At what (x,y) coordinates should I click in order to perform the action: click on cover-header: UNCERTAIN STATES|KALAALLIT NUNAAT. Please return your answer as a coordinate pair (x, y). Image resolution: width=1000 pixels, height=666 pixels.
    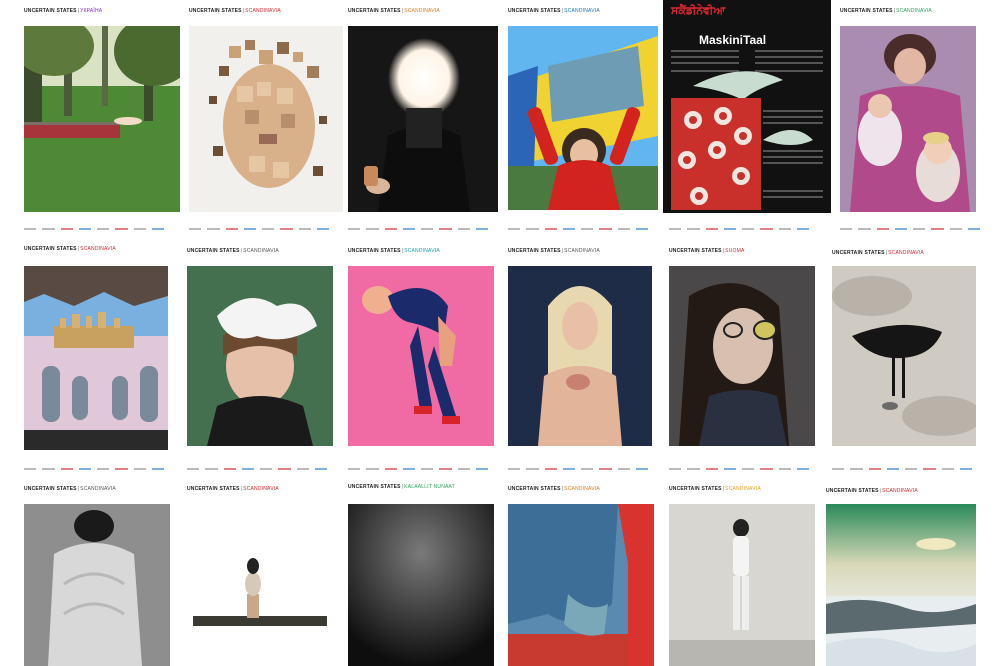
    Looking at the image, I should click on (401, 487).